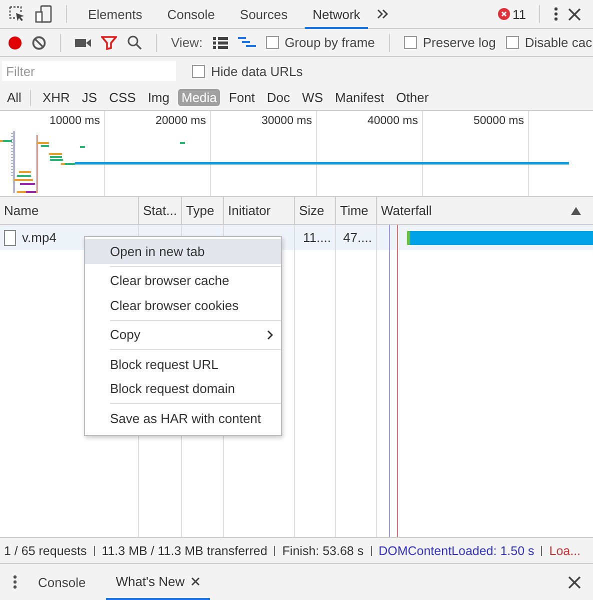 The image size is (593, 600). Describe the element at coordinates (354, 210) in the screenshot. I see `column-header: Time` at that location.